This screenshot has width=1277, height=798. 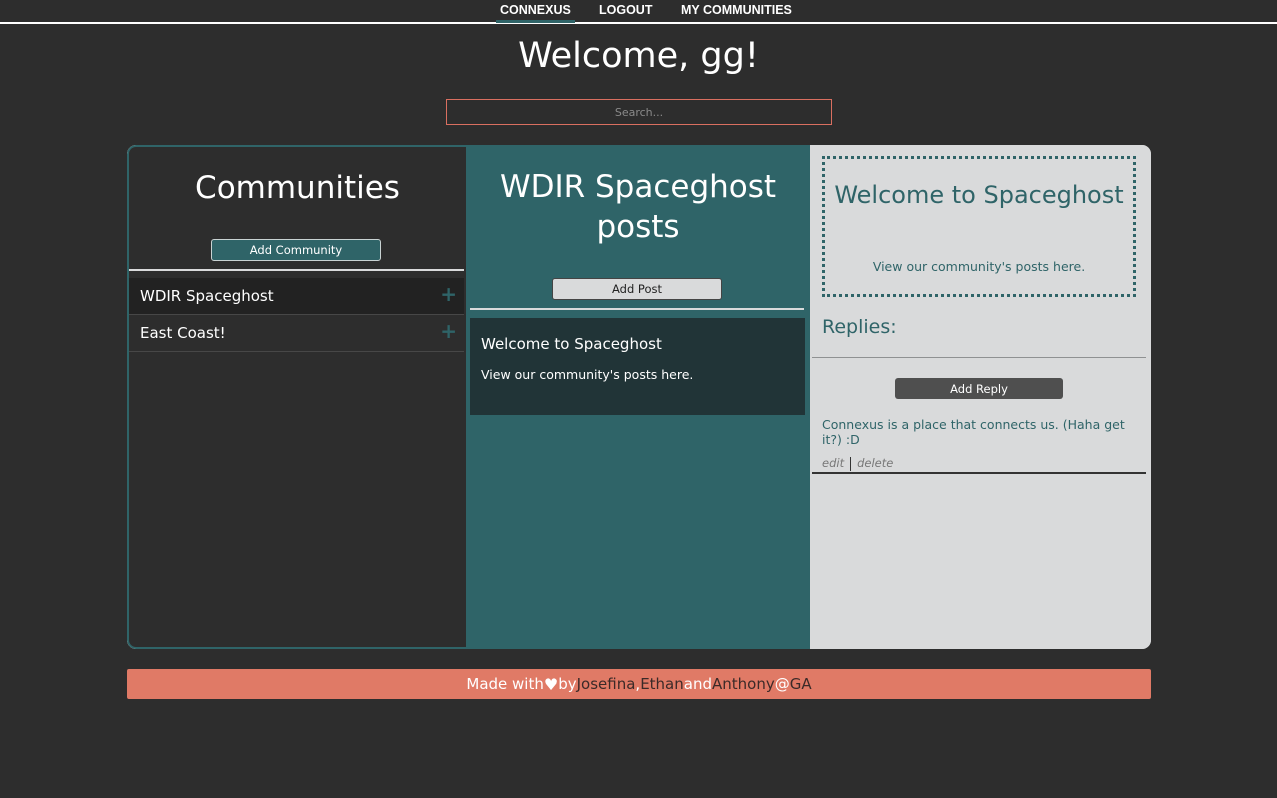 I want to click on footer-by: by, so click(x=567, y=684).